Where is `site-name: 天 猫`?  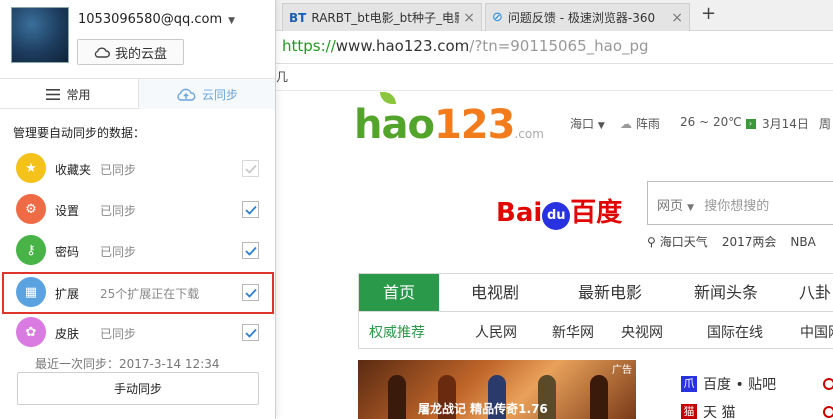 site-name: 天 猫 is located at coordinates (719, 412).